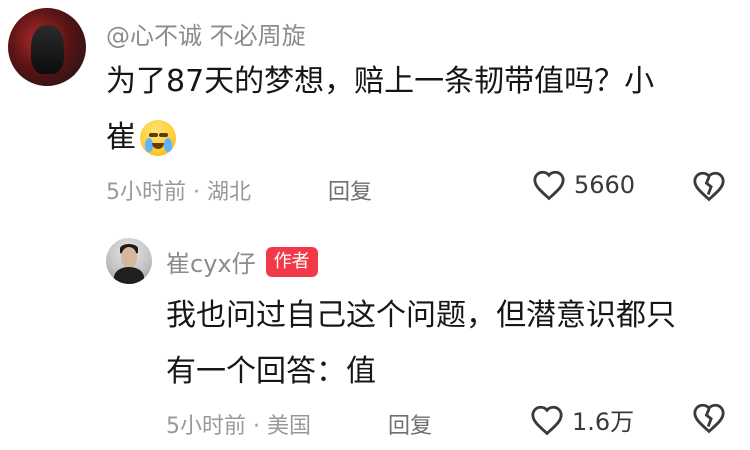 This screenshot has height=450, width=750. I want to click on author-badge: 作者, so click(291, 261).